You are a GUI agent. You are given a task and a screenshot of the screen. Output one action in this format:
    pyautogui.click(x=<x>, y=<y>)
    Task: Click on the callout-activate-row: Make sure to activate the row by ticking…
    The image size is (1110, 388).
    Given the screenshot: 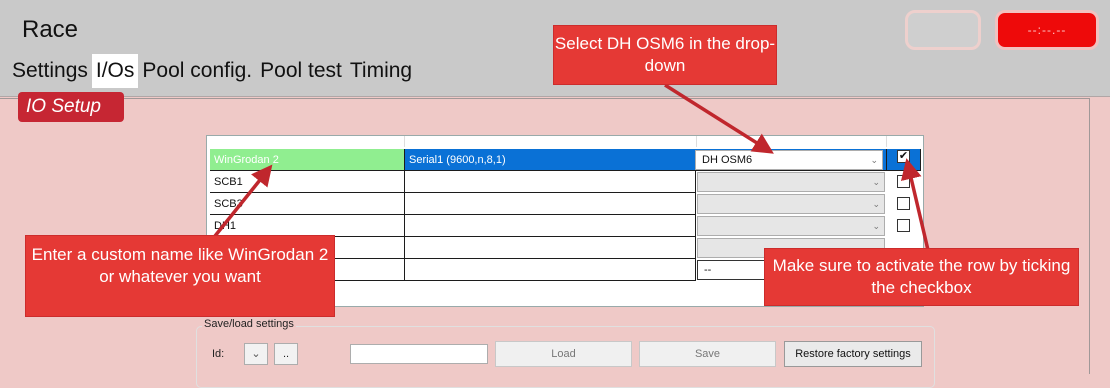 What is the action you would take?
    pyautogui.click(x=921, y=277)
    